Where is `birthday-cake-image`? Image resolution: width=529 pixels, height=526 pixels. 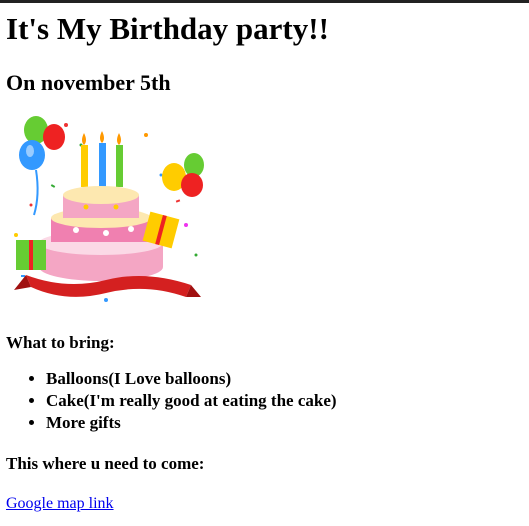 birthday-cake-image is located at coordinates (109, 209).